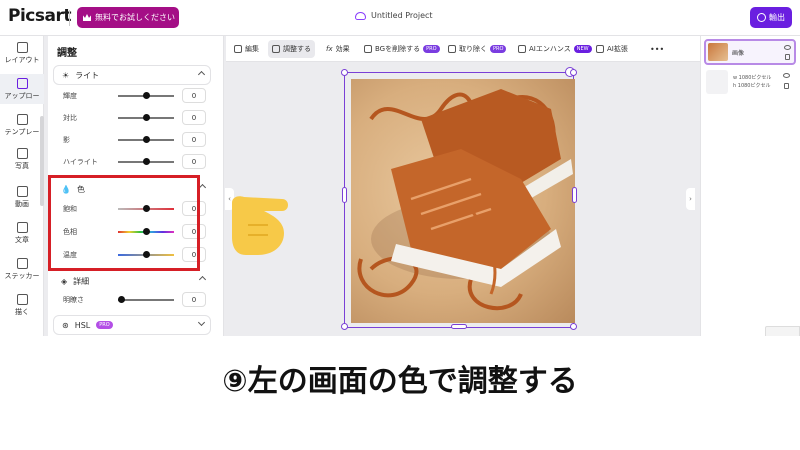 Image resolution: width=800 pixels, height=450 pixels. Describe the element at coordinates (201, 322) in the screenshot. I see `chevron-down-icon` at that location.